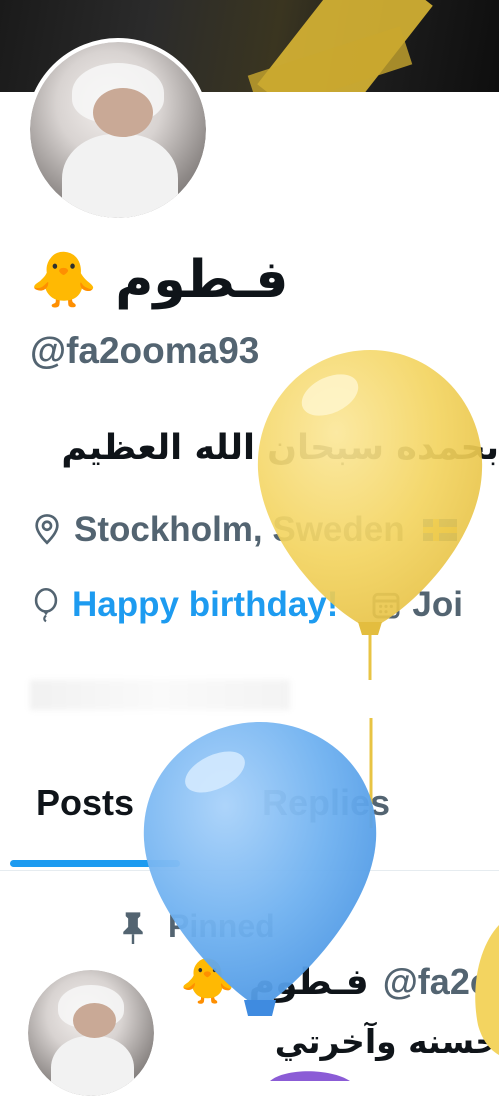 Image resolution: width=499 pixels, height=1096 pixels. I want to click on profile-handle: @fa2ooma93, so click(145, 350).